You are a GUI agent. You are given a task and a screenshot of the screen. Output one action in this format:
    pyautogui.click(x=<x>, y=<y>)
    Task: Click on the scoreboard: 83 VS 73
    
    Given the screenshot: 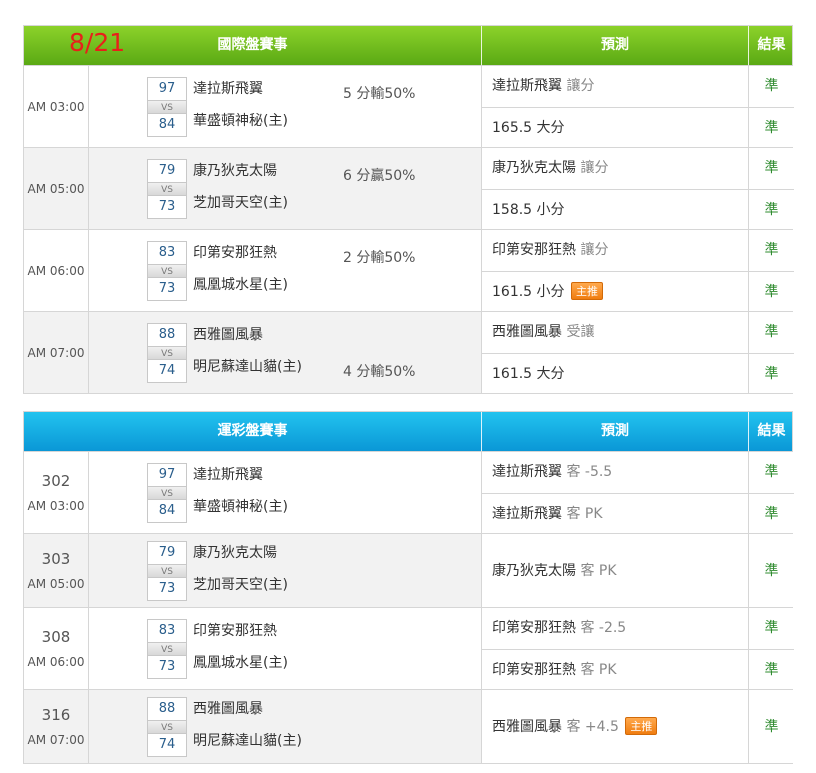 What is the action you would take?
    pyautogui.click(x=167, y=648)
    